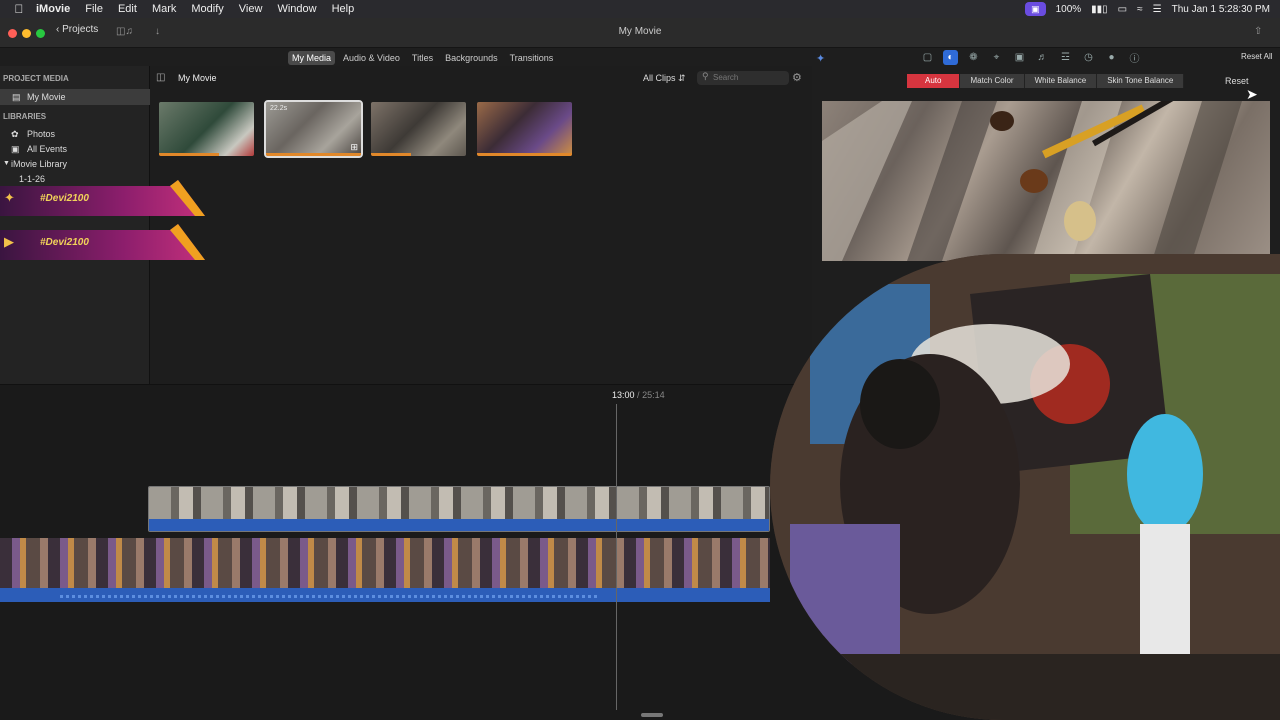  I want to click on tab-transitions: Transitions, so click(532, 58).